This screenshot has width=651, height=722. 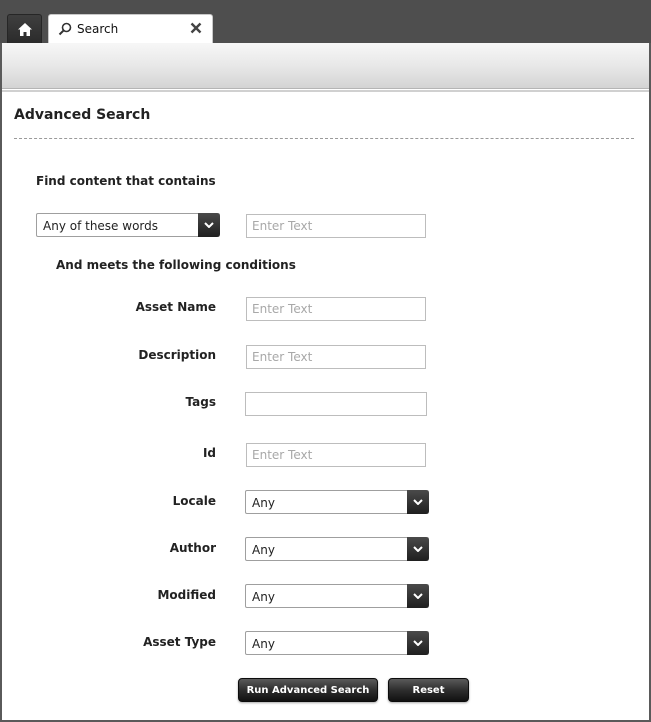 What do you see at coordinates (209, 453) in the screenshot?
I see `id-label: Id` at bounding box center [209, 453].